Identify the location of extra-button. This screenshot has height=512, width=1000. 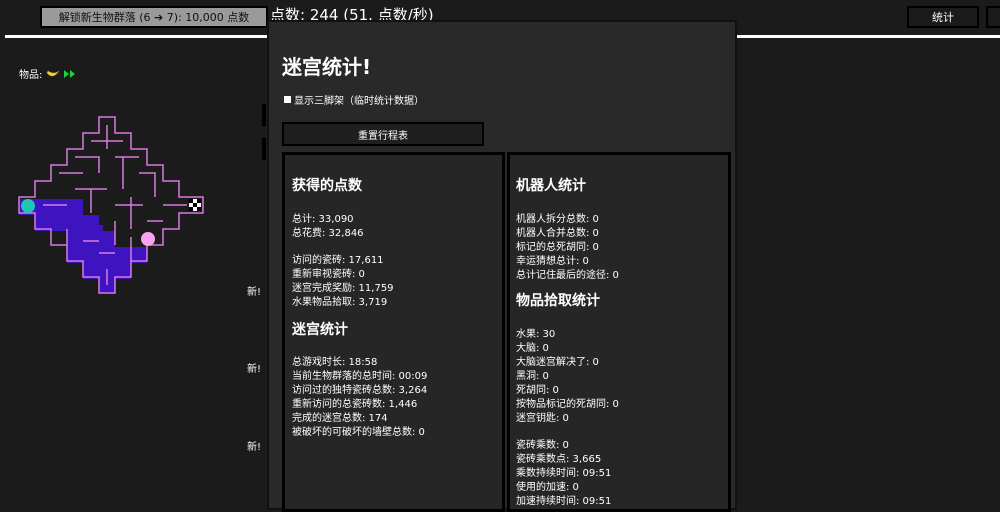
(993, 17).